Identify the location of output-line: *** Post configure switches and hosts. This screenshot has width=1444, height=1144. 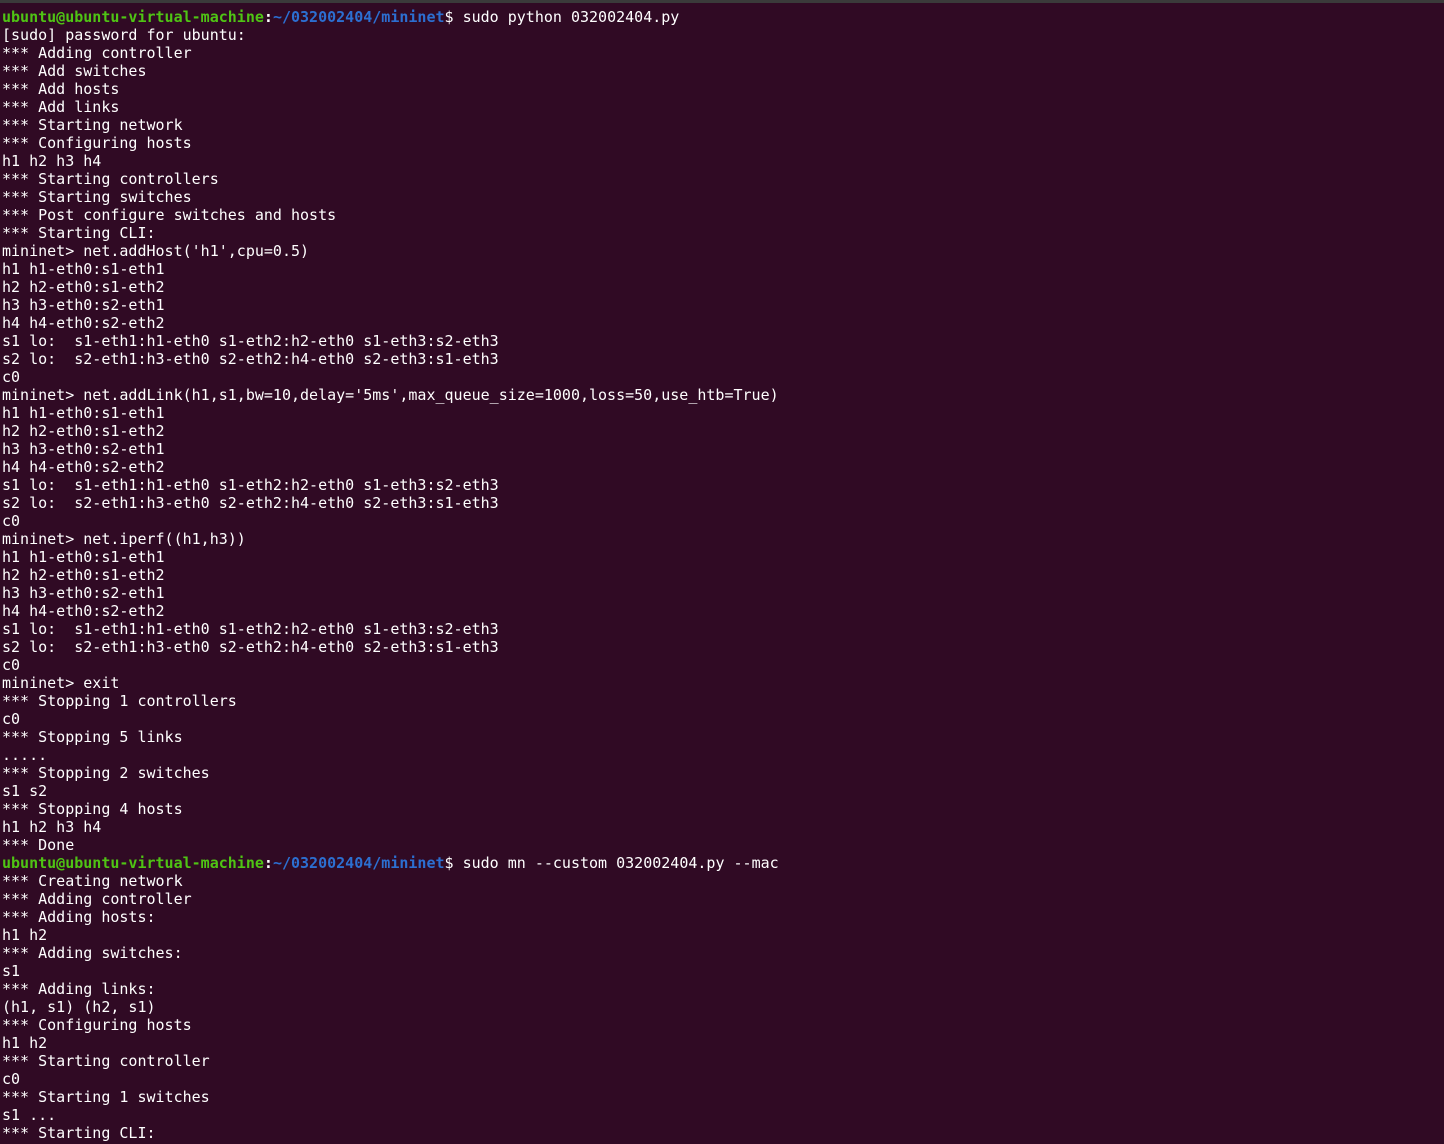
(169, 215).